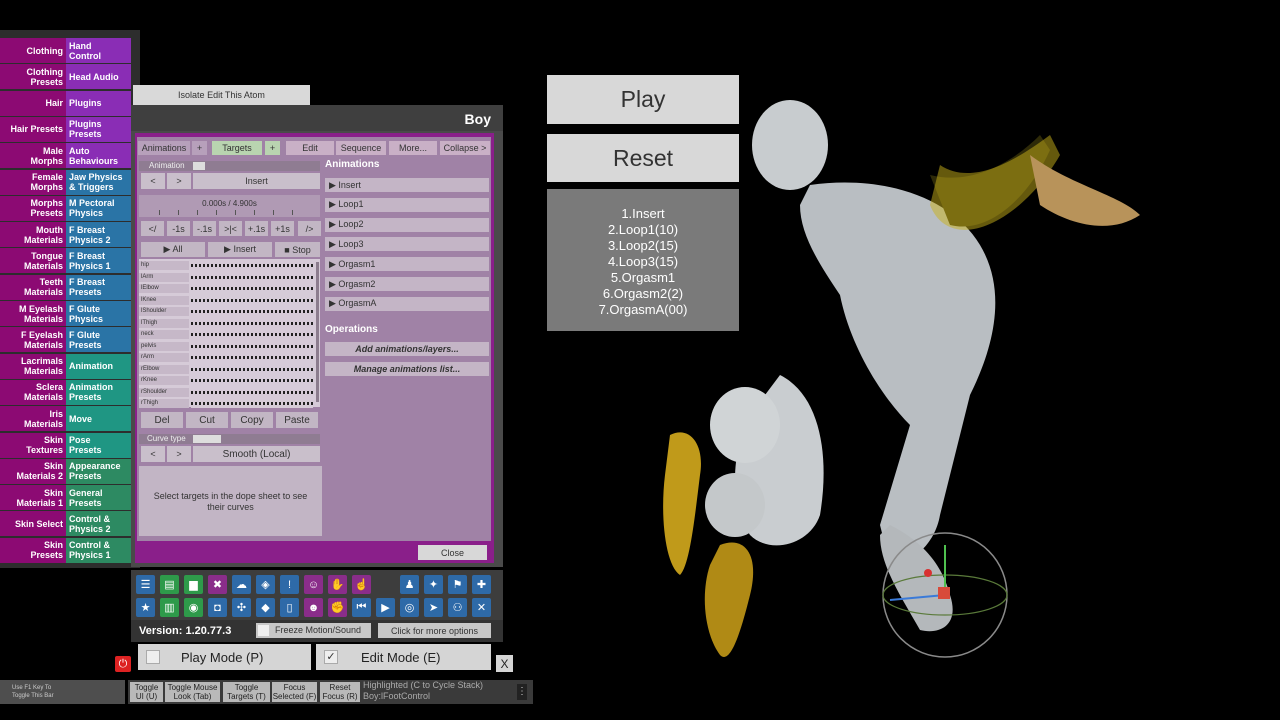 The image size is (1280, 720). What do you see at coordinates (309, 228) in the screenshot?
I see `step-button: />` at bounding box center [309, 228].